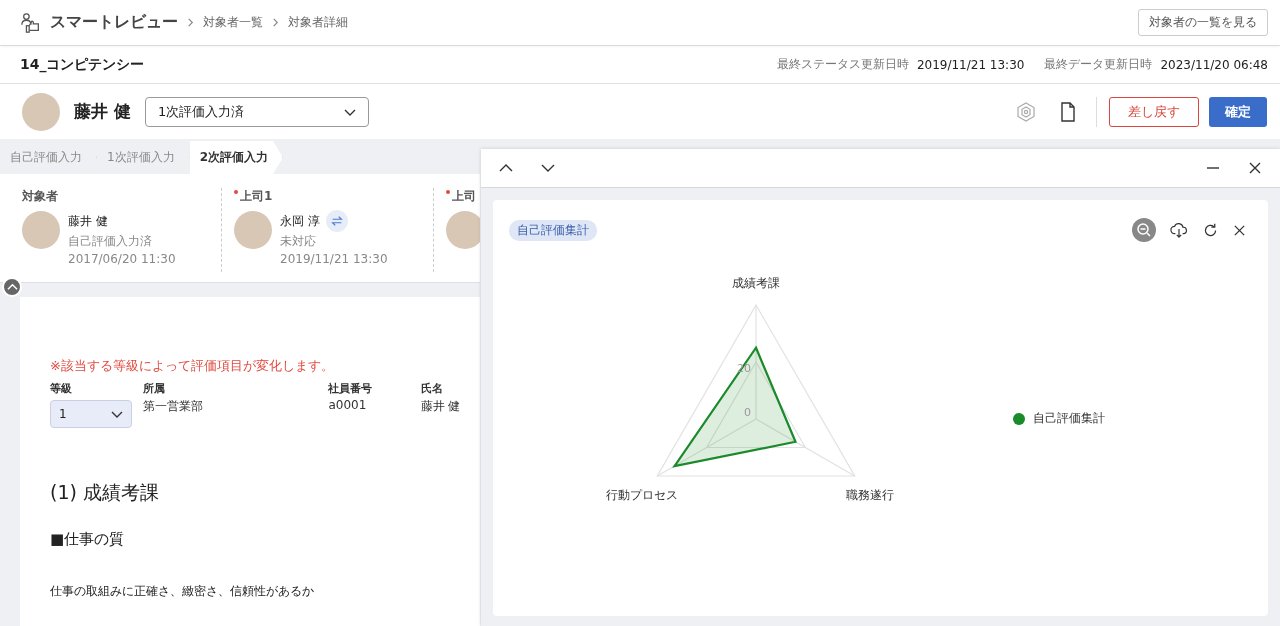  I want to click on axis-label: 成績考課, so click(756, 283).